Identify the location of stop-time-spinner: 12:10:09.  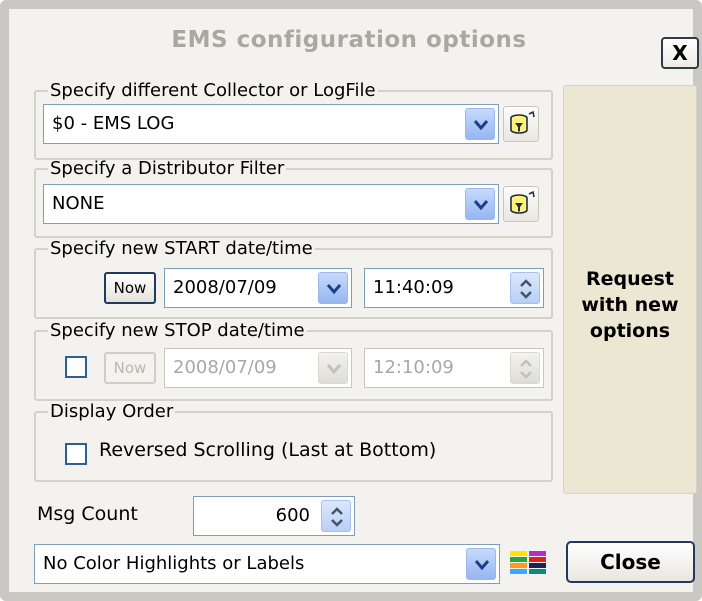
(454, 368).